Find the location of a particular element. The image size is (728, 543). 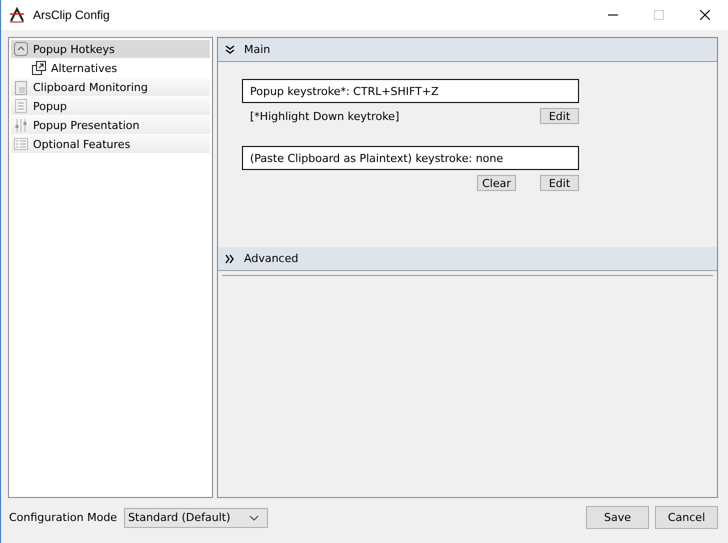

tree-item: Clipboard Monitoring is located at coordinates (110, 87).